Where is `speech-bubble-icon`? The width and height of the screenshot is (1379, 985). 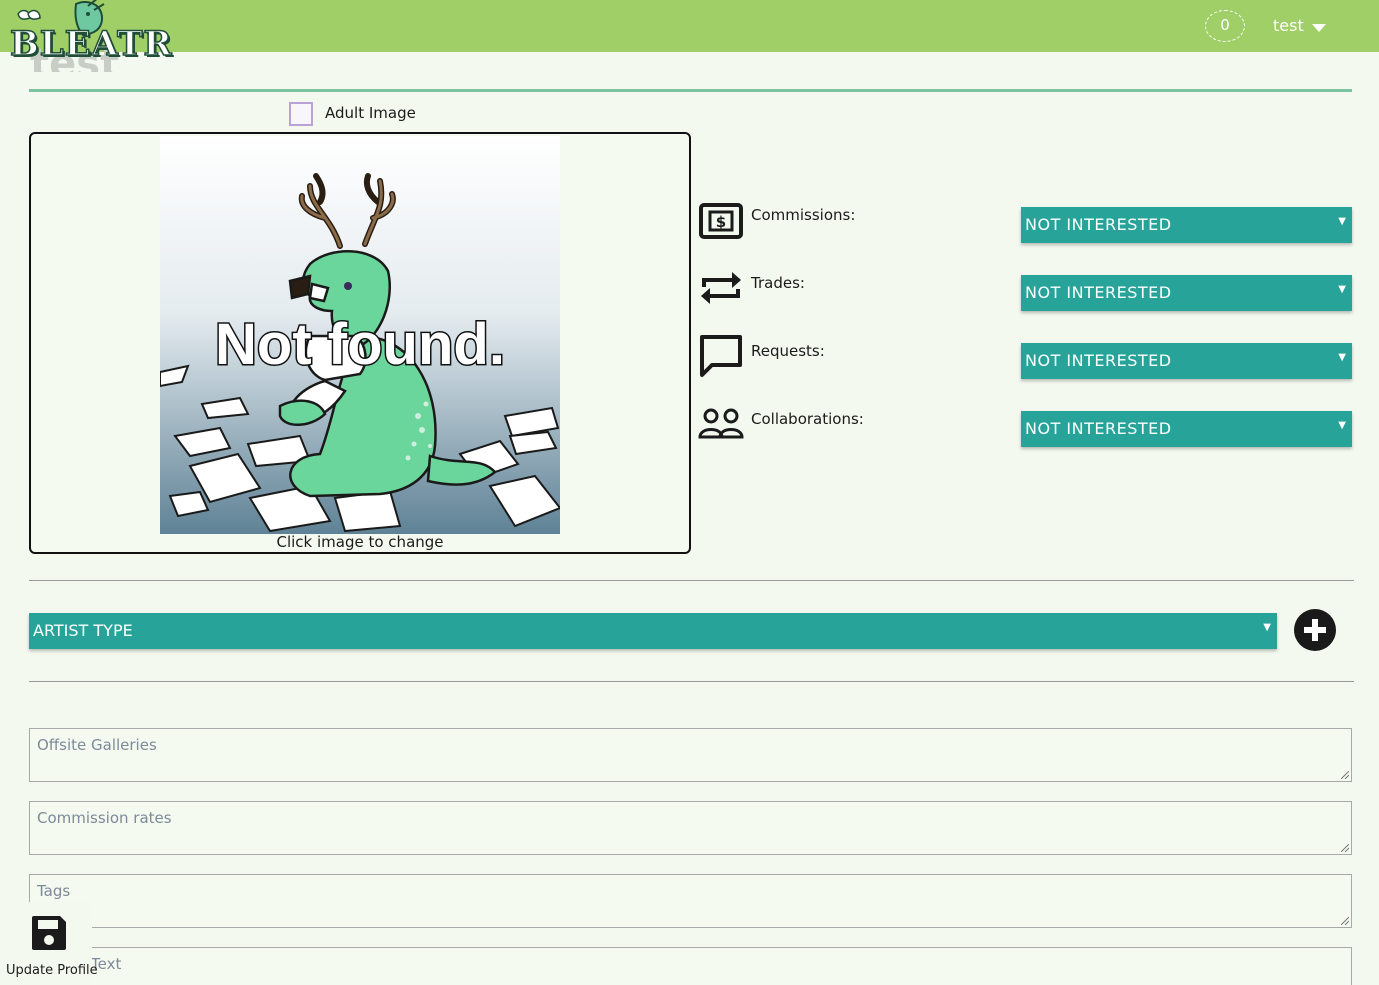 speech-bubble-icon is located at coordinates (721, 356).